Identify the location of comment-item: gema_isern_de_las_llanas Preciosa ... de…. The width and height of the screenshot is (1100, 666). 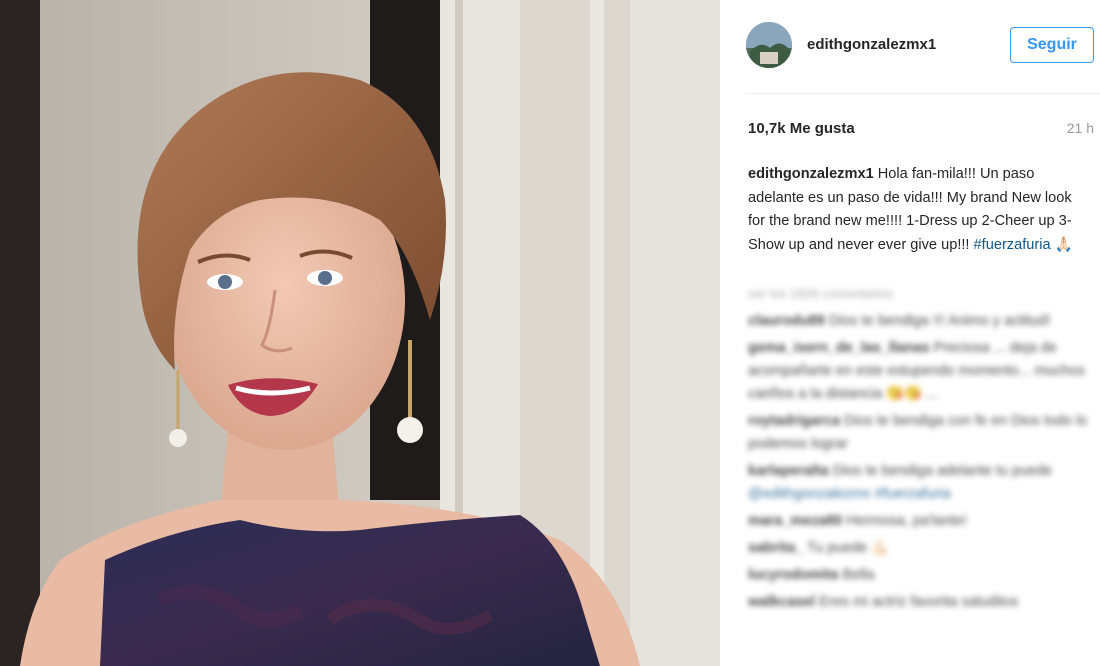
(918, 371).